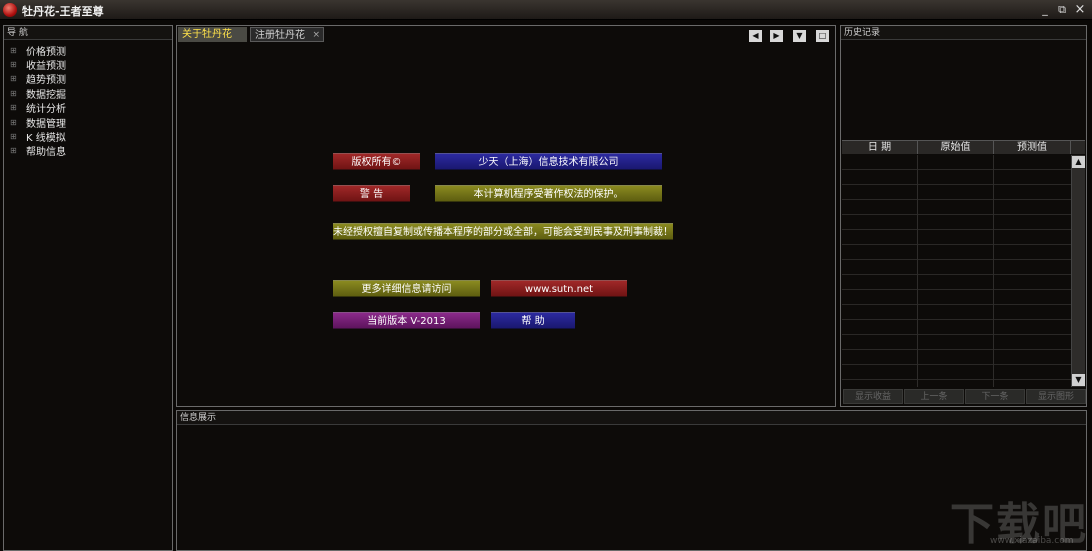 The width and height of the screenshot is (1092, 551). I want to click on warning-button: 警 告, so click(371, 193).